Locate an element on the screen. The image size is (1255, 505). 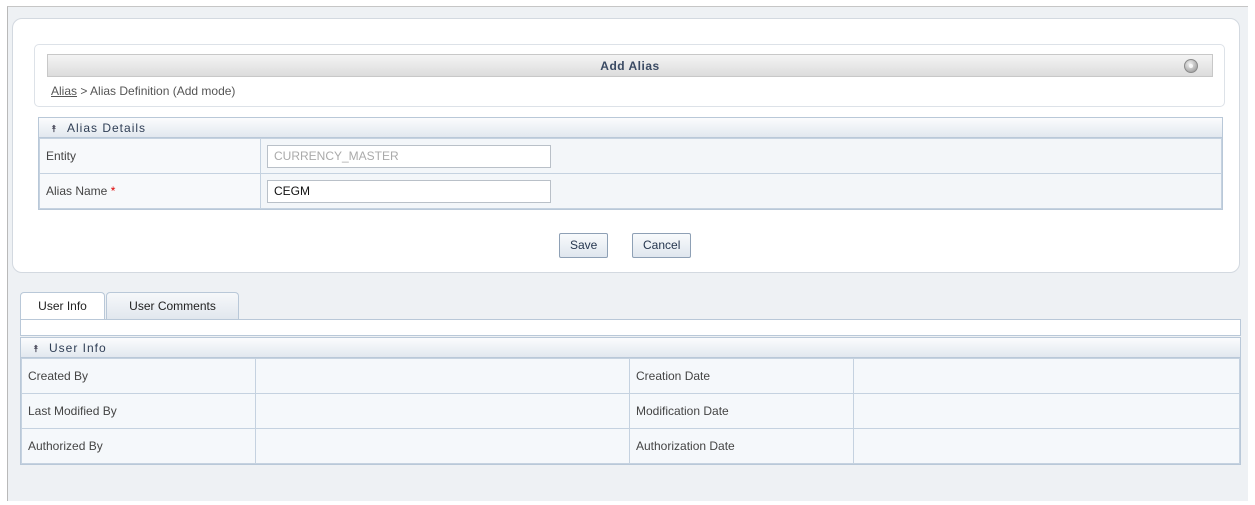
last-modified-by-label: Last Modified By is located at coordinates (138, 411).